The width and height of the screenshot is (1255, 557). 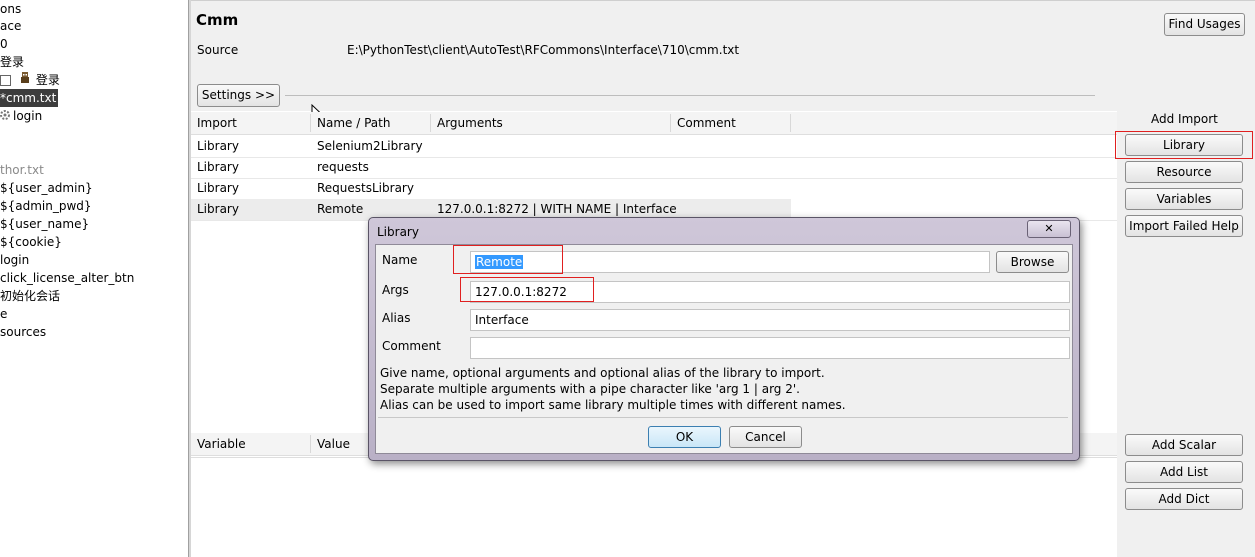 I want to click on column-header: Value, so click(x=333, y=444).